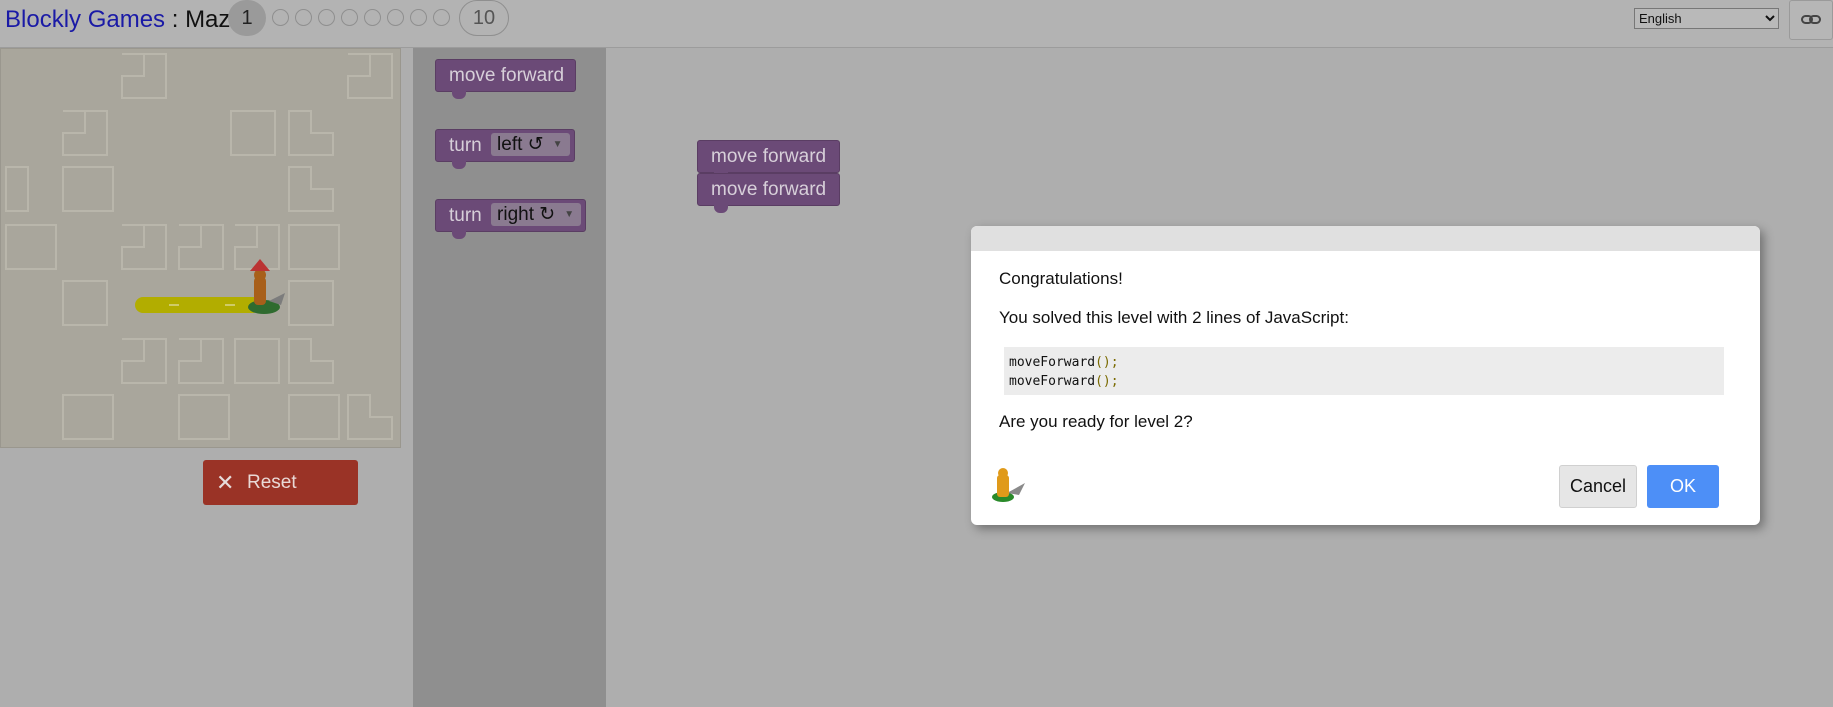 The image size is (1833, 707). What do you see at coordinates (484, 18) in the screenshot?
I see `level-last: 10` at bounding box center [484, 18].